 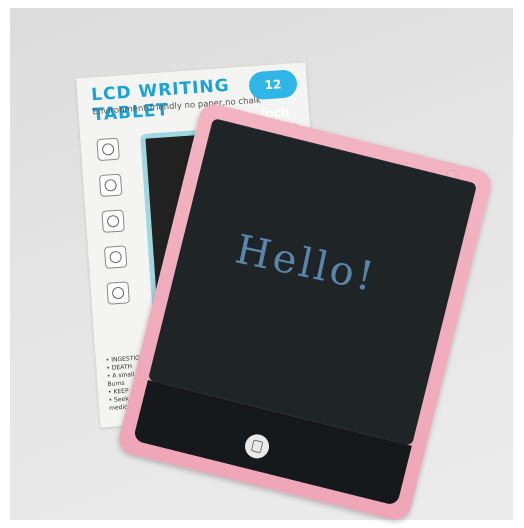 I want to click on feature-icon-column, so click(x=117, y=228).